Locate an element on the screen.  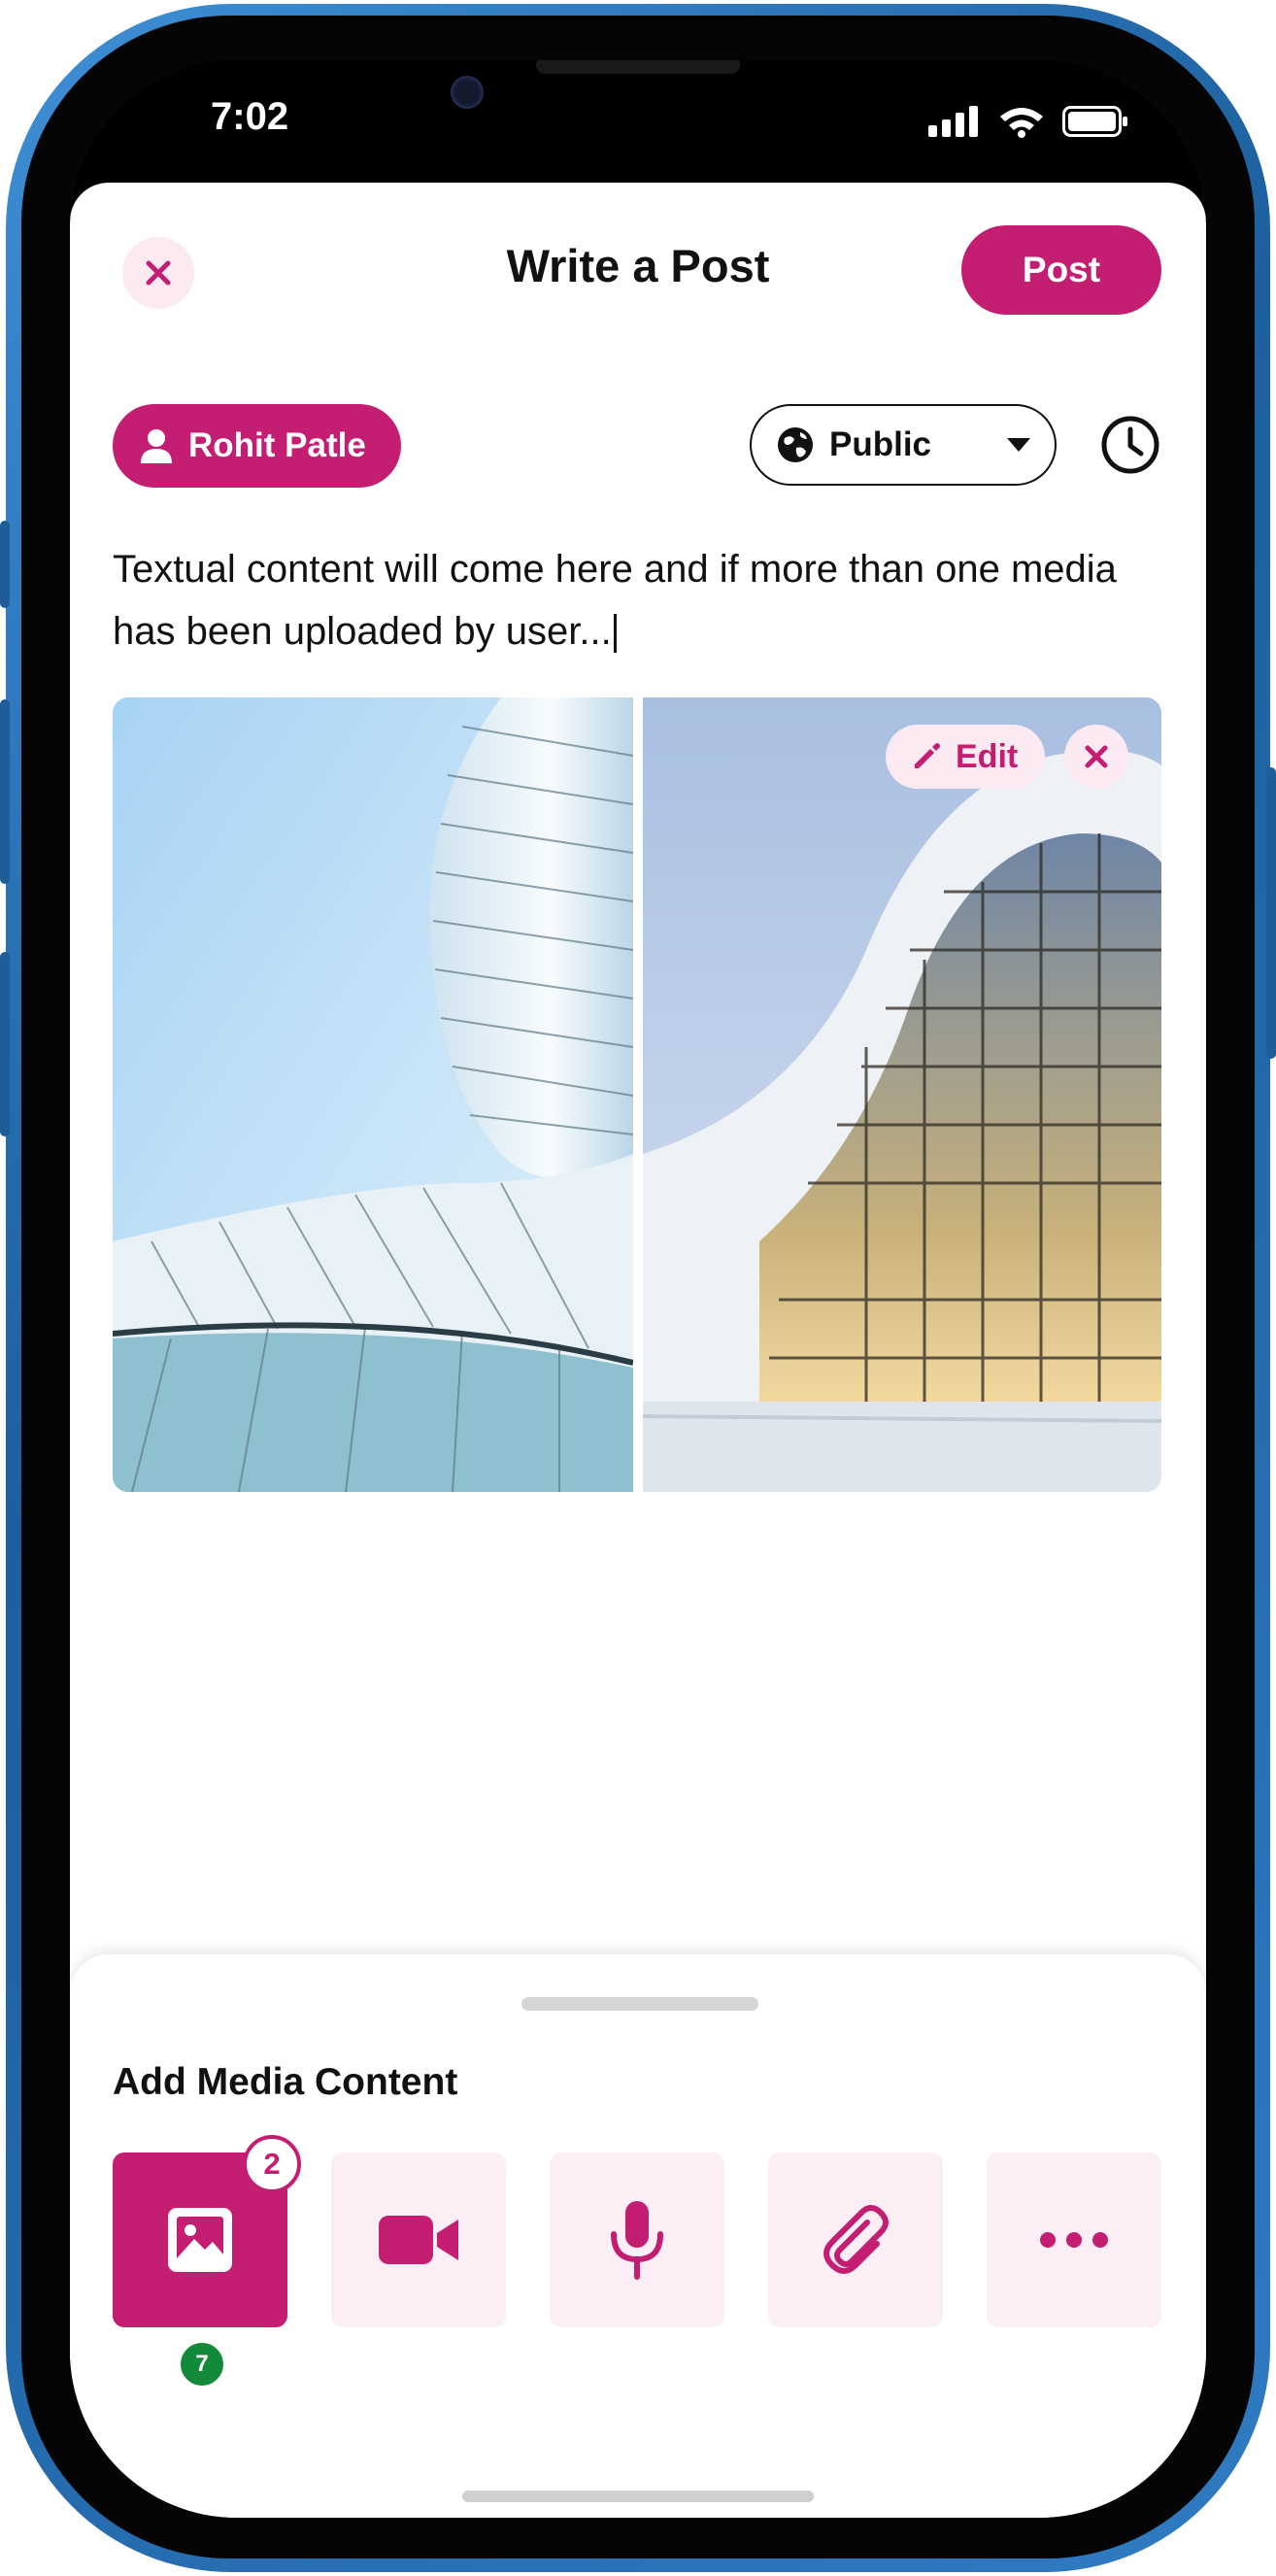
volume-down-button is located at coordinates (5, 1044).